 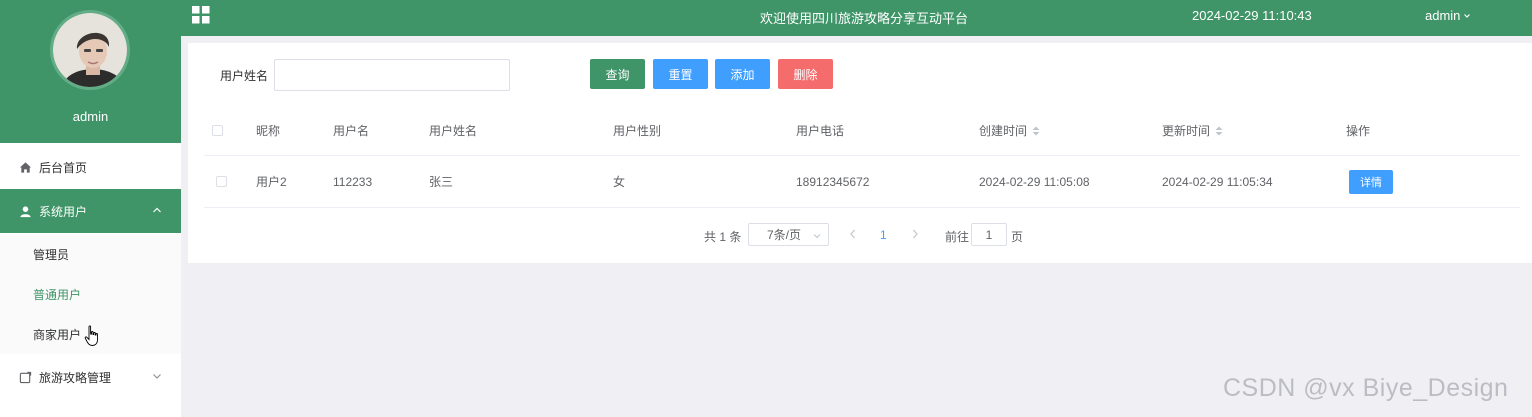 What do you see at coordinates (619, 182) in the screenshot?
I see `cell-gender: 女` at bounding box center [619, 182].